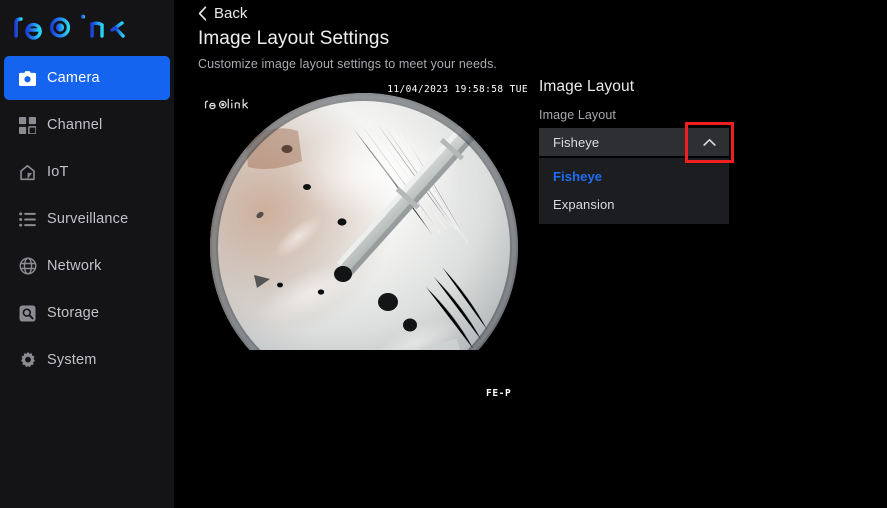 This screenshot has width=887, height=508. What do you see at coordinates (73, 313) in the screenshot?
I see `sidebar-item-label: Storage` at bounding box center [73, 313].